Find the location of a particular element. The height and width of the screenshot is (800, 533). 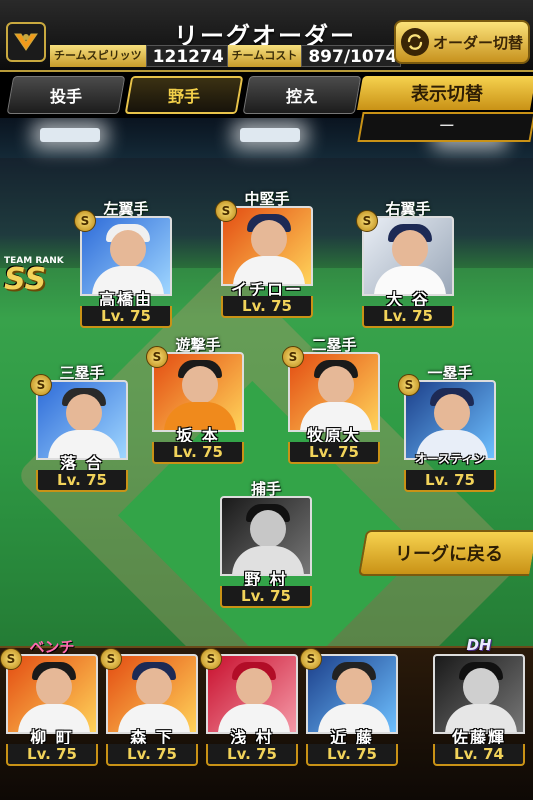

bench-card: ベンチ S 柳 町 Lv. 75 is located at coordinates (49, 702).